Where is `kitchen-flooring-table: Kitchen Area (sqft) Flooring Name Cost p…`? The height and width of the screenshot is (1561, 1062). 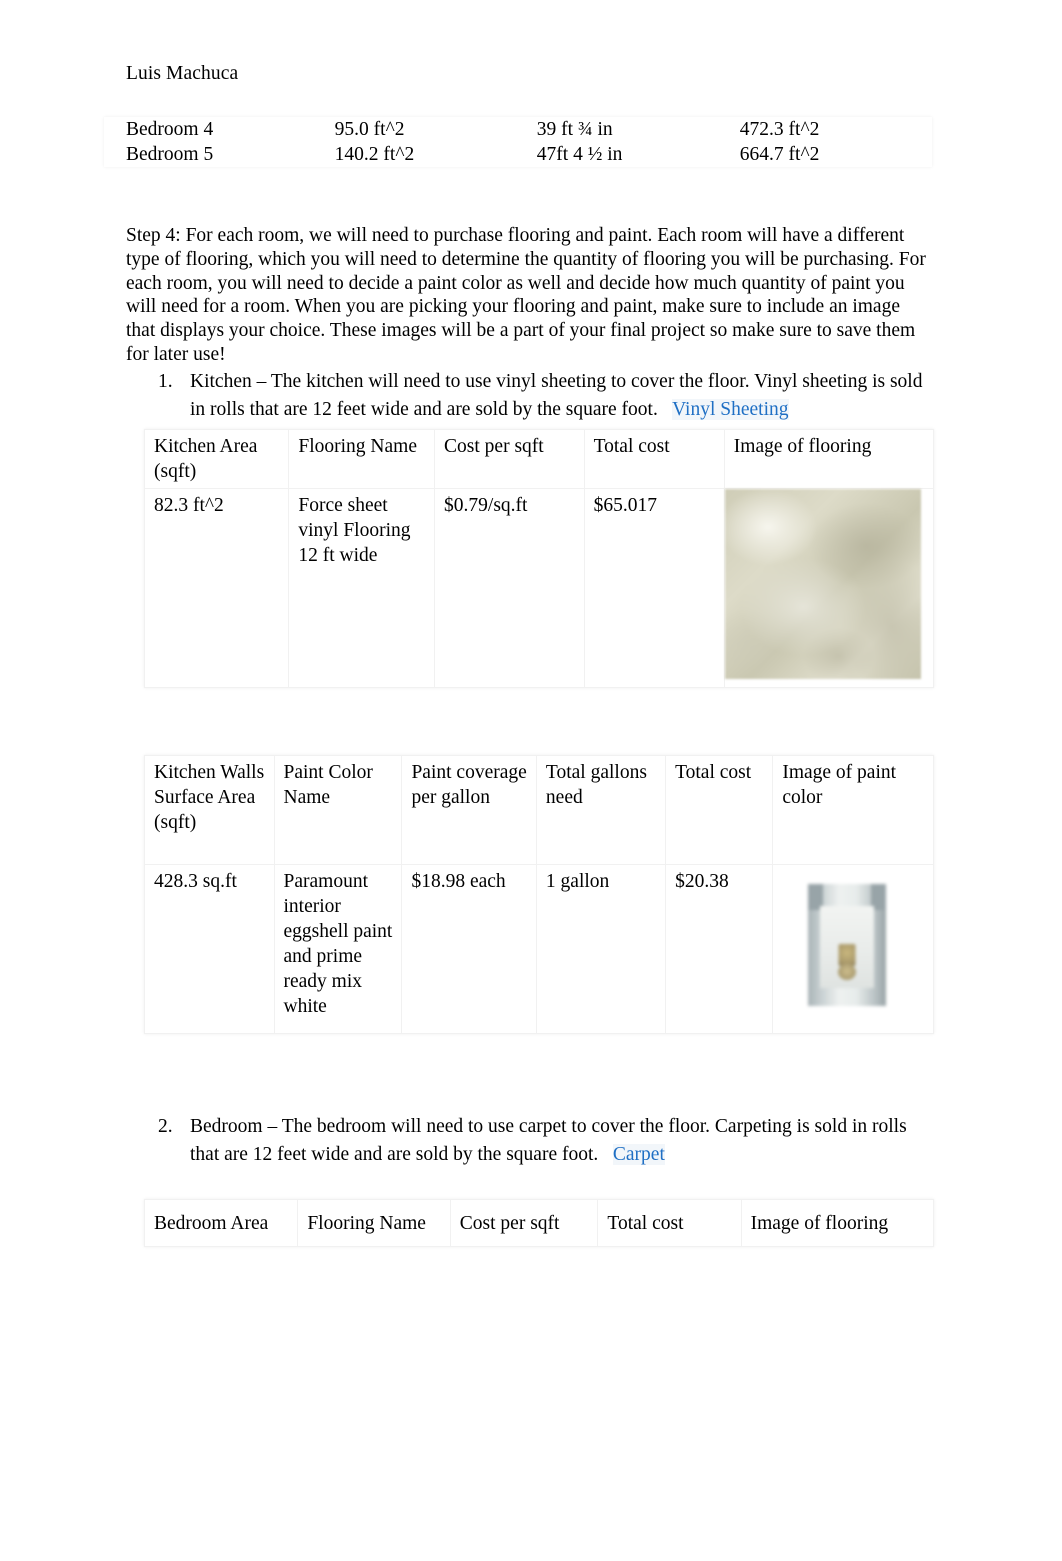 kitchen-flooring-table: Kitchen Area (sqft) Flooring Name Cost p… is located at coordinates (539, 558).